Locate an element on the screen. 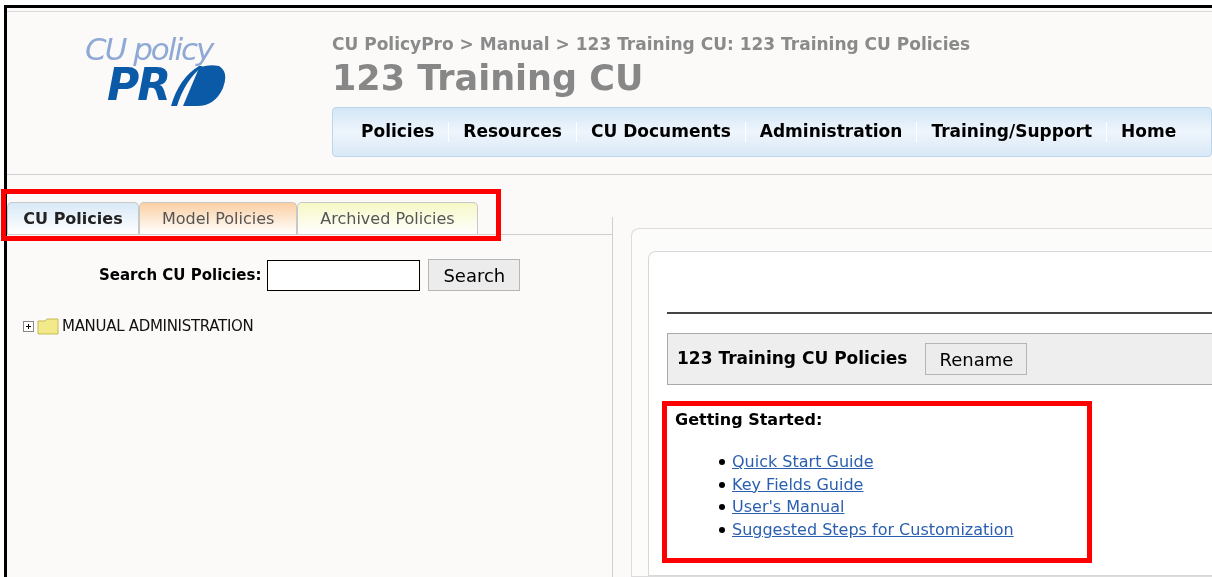  guide-link: User's Manual is located at coordinates (788, 507).